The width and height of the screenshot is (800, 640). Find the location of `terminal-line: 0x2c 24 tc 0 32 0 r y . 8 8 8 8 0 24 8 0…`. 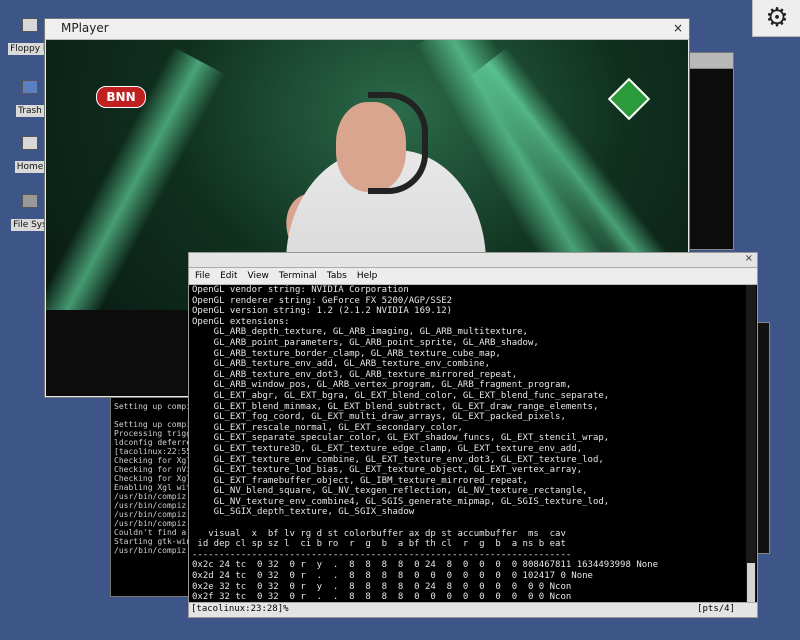

terminal-line: 0x2c 24 tc 0 32 0 r y . 8 8 8 8 0 24 8 0… is located at coordinates (425, 565).